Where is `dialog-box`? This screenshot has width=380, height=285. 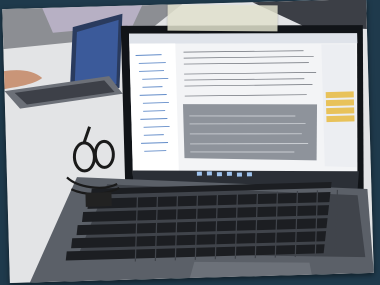 dialog-box is located at coordinates (250, 132).